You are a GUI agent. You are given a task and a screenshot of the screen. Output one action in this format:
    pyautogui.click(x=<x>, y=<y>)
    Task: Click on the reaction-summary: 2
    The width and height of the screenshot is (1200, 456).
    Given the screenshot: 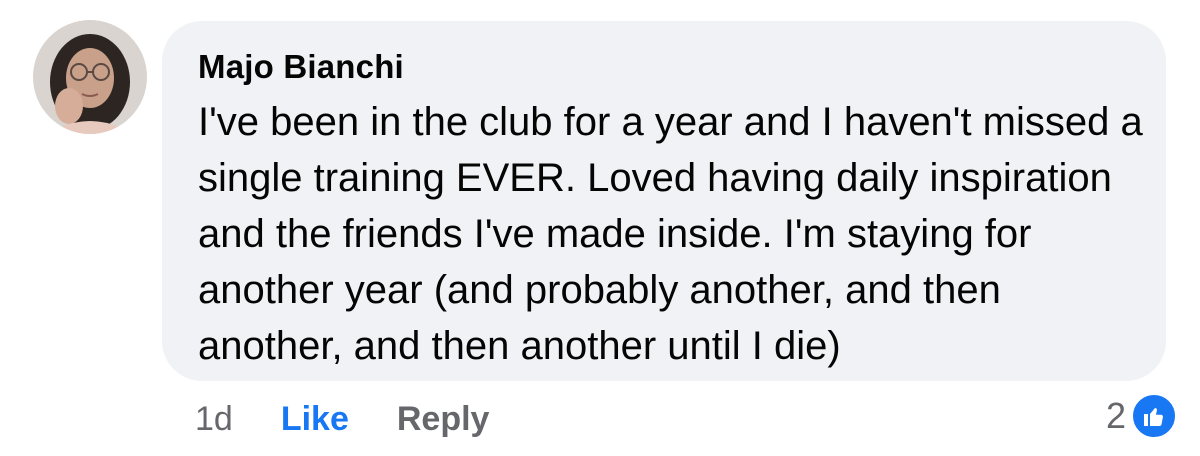 What is the action you would take?
    pyautogui.click(x=1141, y=416)
    